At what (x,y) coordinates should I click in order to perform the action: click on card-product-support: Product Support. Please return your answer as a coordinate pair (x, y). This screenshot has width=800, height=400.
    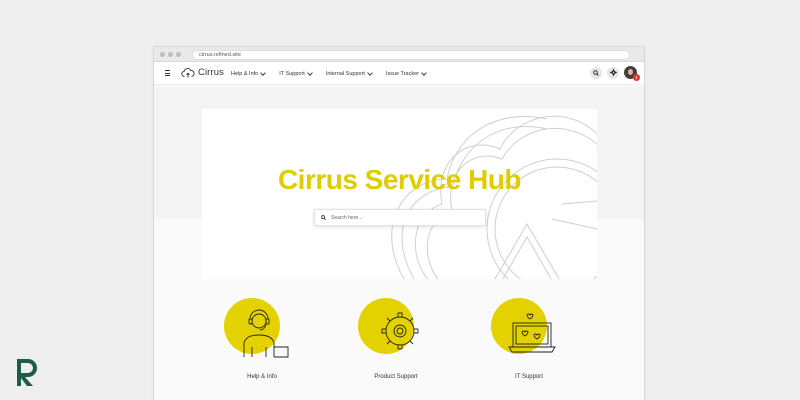
    Looking at the image, I should click on (396, 337).